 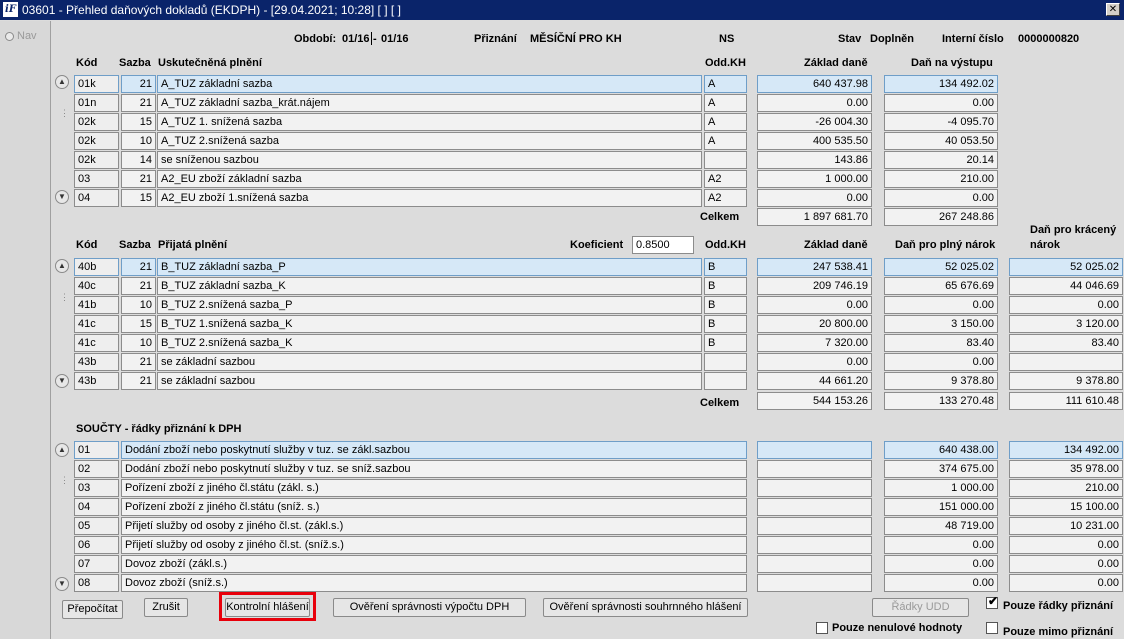 What do you see at coordinates (63, 141) in the screenshot?
I see `output-scrollbar: ▲ ⋮ ▼` at bounding box center [63, 141].